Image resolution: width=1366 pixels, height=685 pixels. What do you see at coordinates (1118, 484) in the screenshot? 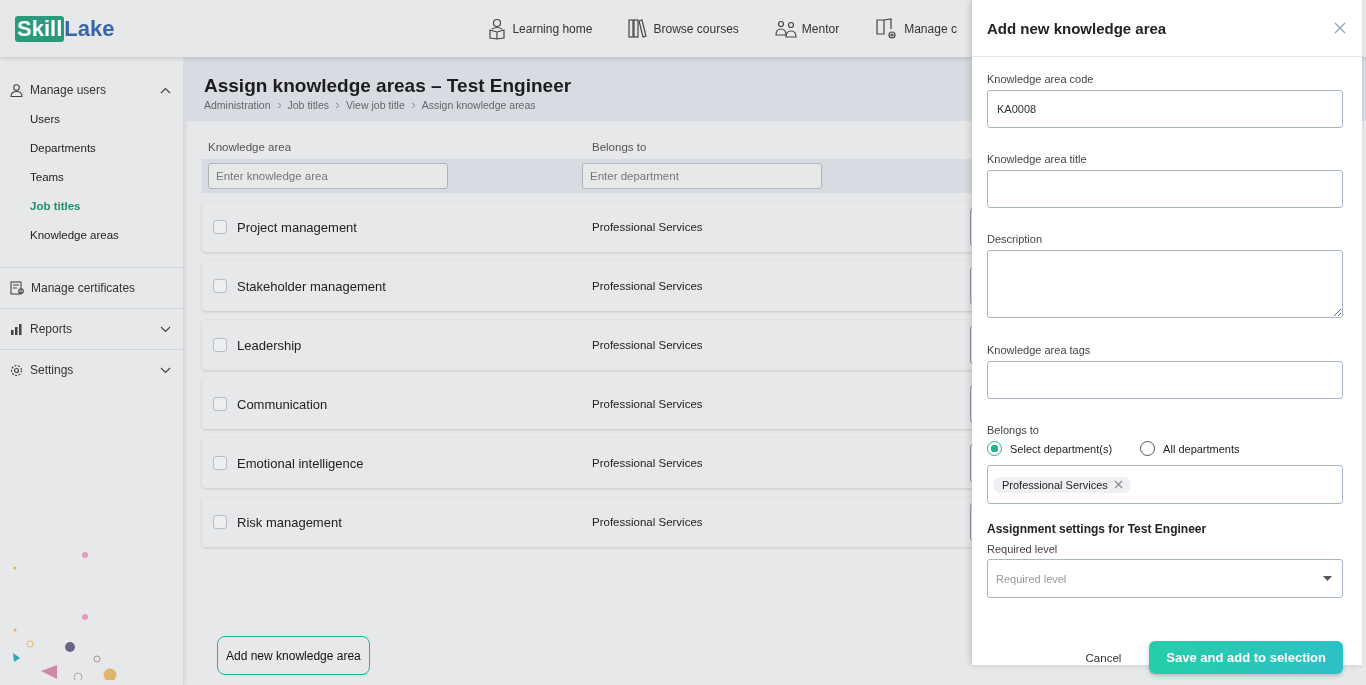
I see `remove-icon` at bounding box center [1118, 484].